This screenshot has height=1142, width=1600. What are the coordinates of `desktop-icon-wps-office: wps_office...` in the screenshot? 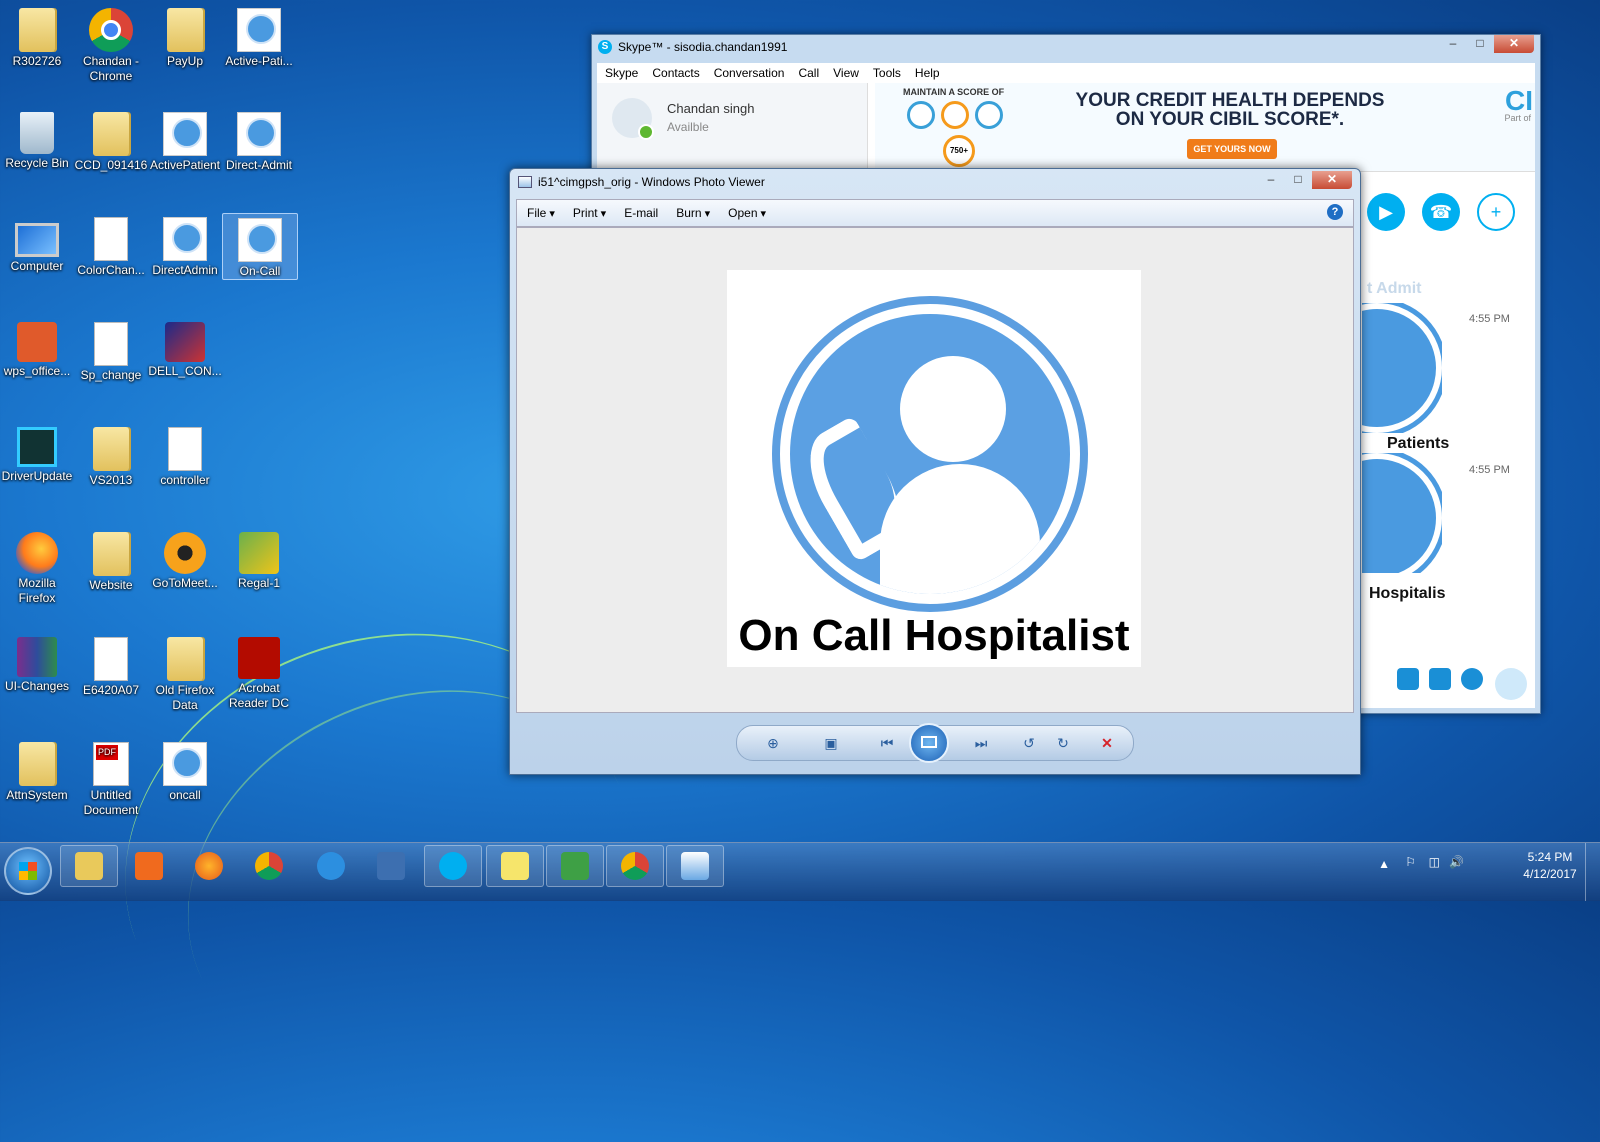 It's located at (37, 348).